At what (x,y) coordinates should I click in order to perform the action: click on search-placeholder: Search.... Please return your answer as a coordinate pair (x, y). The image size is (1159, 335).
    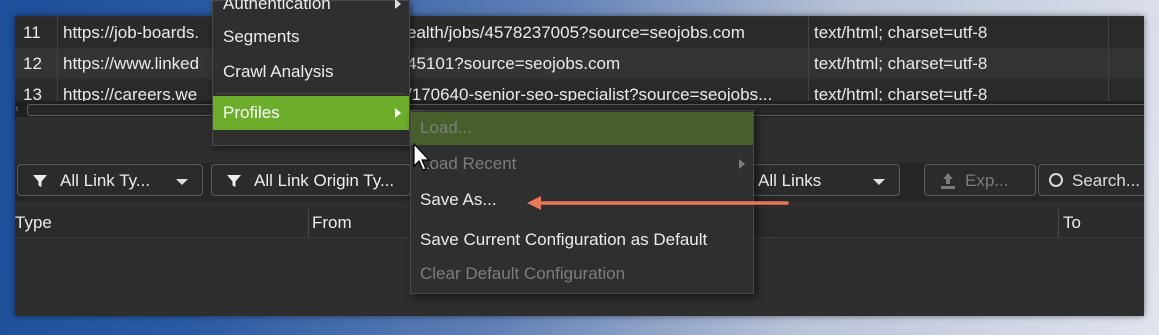
    Looking at the image, I should click on (1106, 180).